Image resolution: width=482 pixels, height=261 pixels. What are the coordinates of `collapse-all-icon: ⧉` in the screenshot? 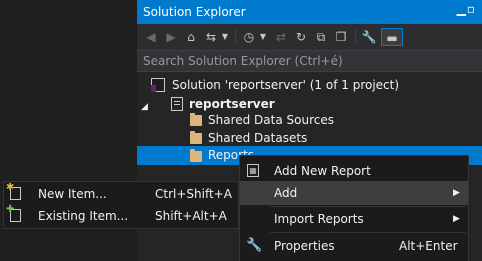 It's located at (321, 37).